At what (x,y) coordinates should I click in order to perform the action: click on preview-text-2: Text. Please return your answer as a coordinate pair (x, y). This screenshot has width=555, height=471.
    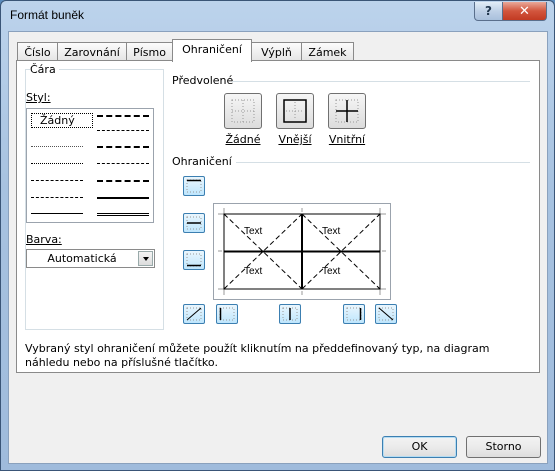
    Looking at the image, I should click on (331, 231).